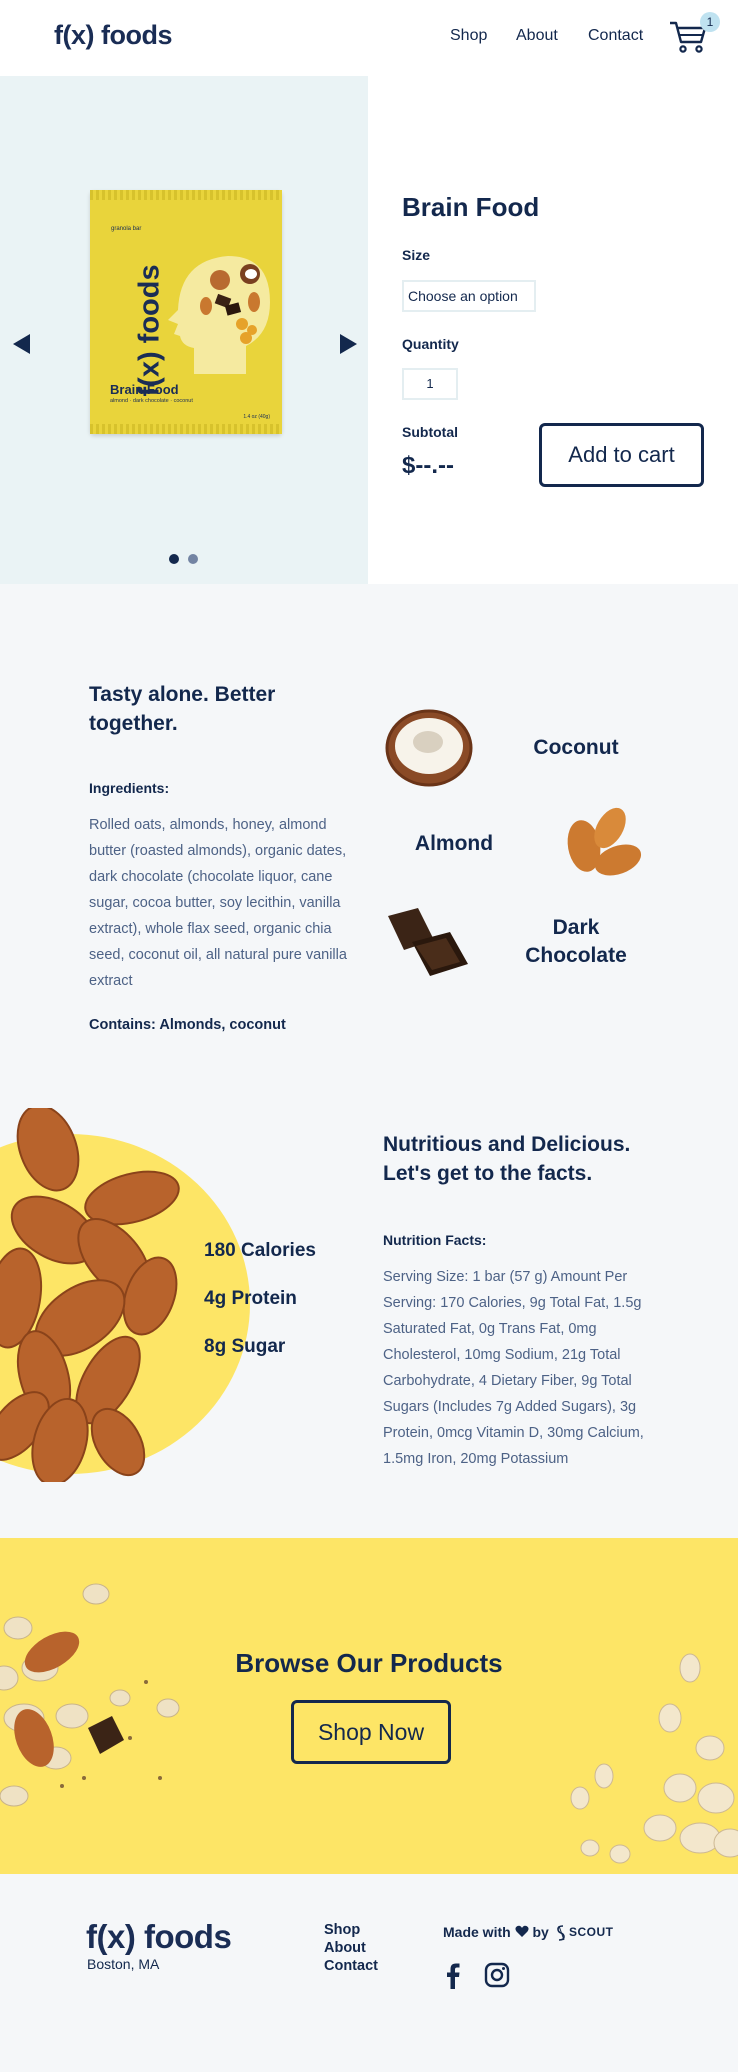 The height and width of the screenshot is (2072, 738). What do you see at coordinates (256, 417) in the screenshot?
I see `pack-weight: 1.4 oz (40g)` at bounding box center [256, 417].